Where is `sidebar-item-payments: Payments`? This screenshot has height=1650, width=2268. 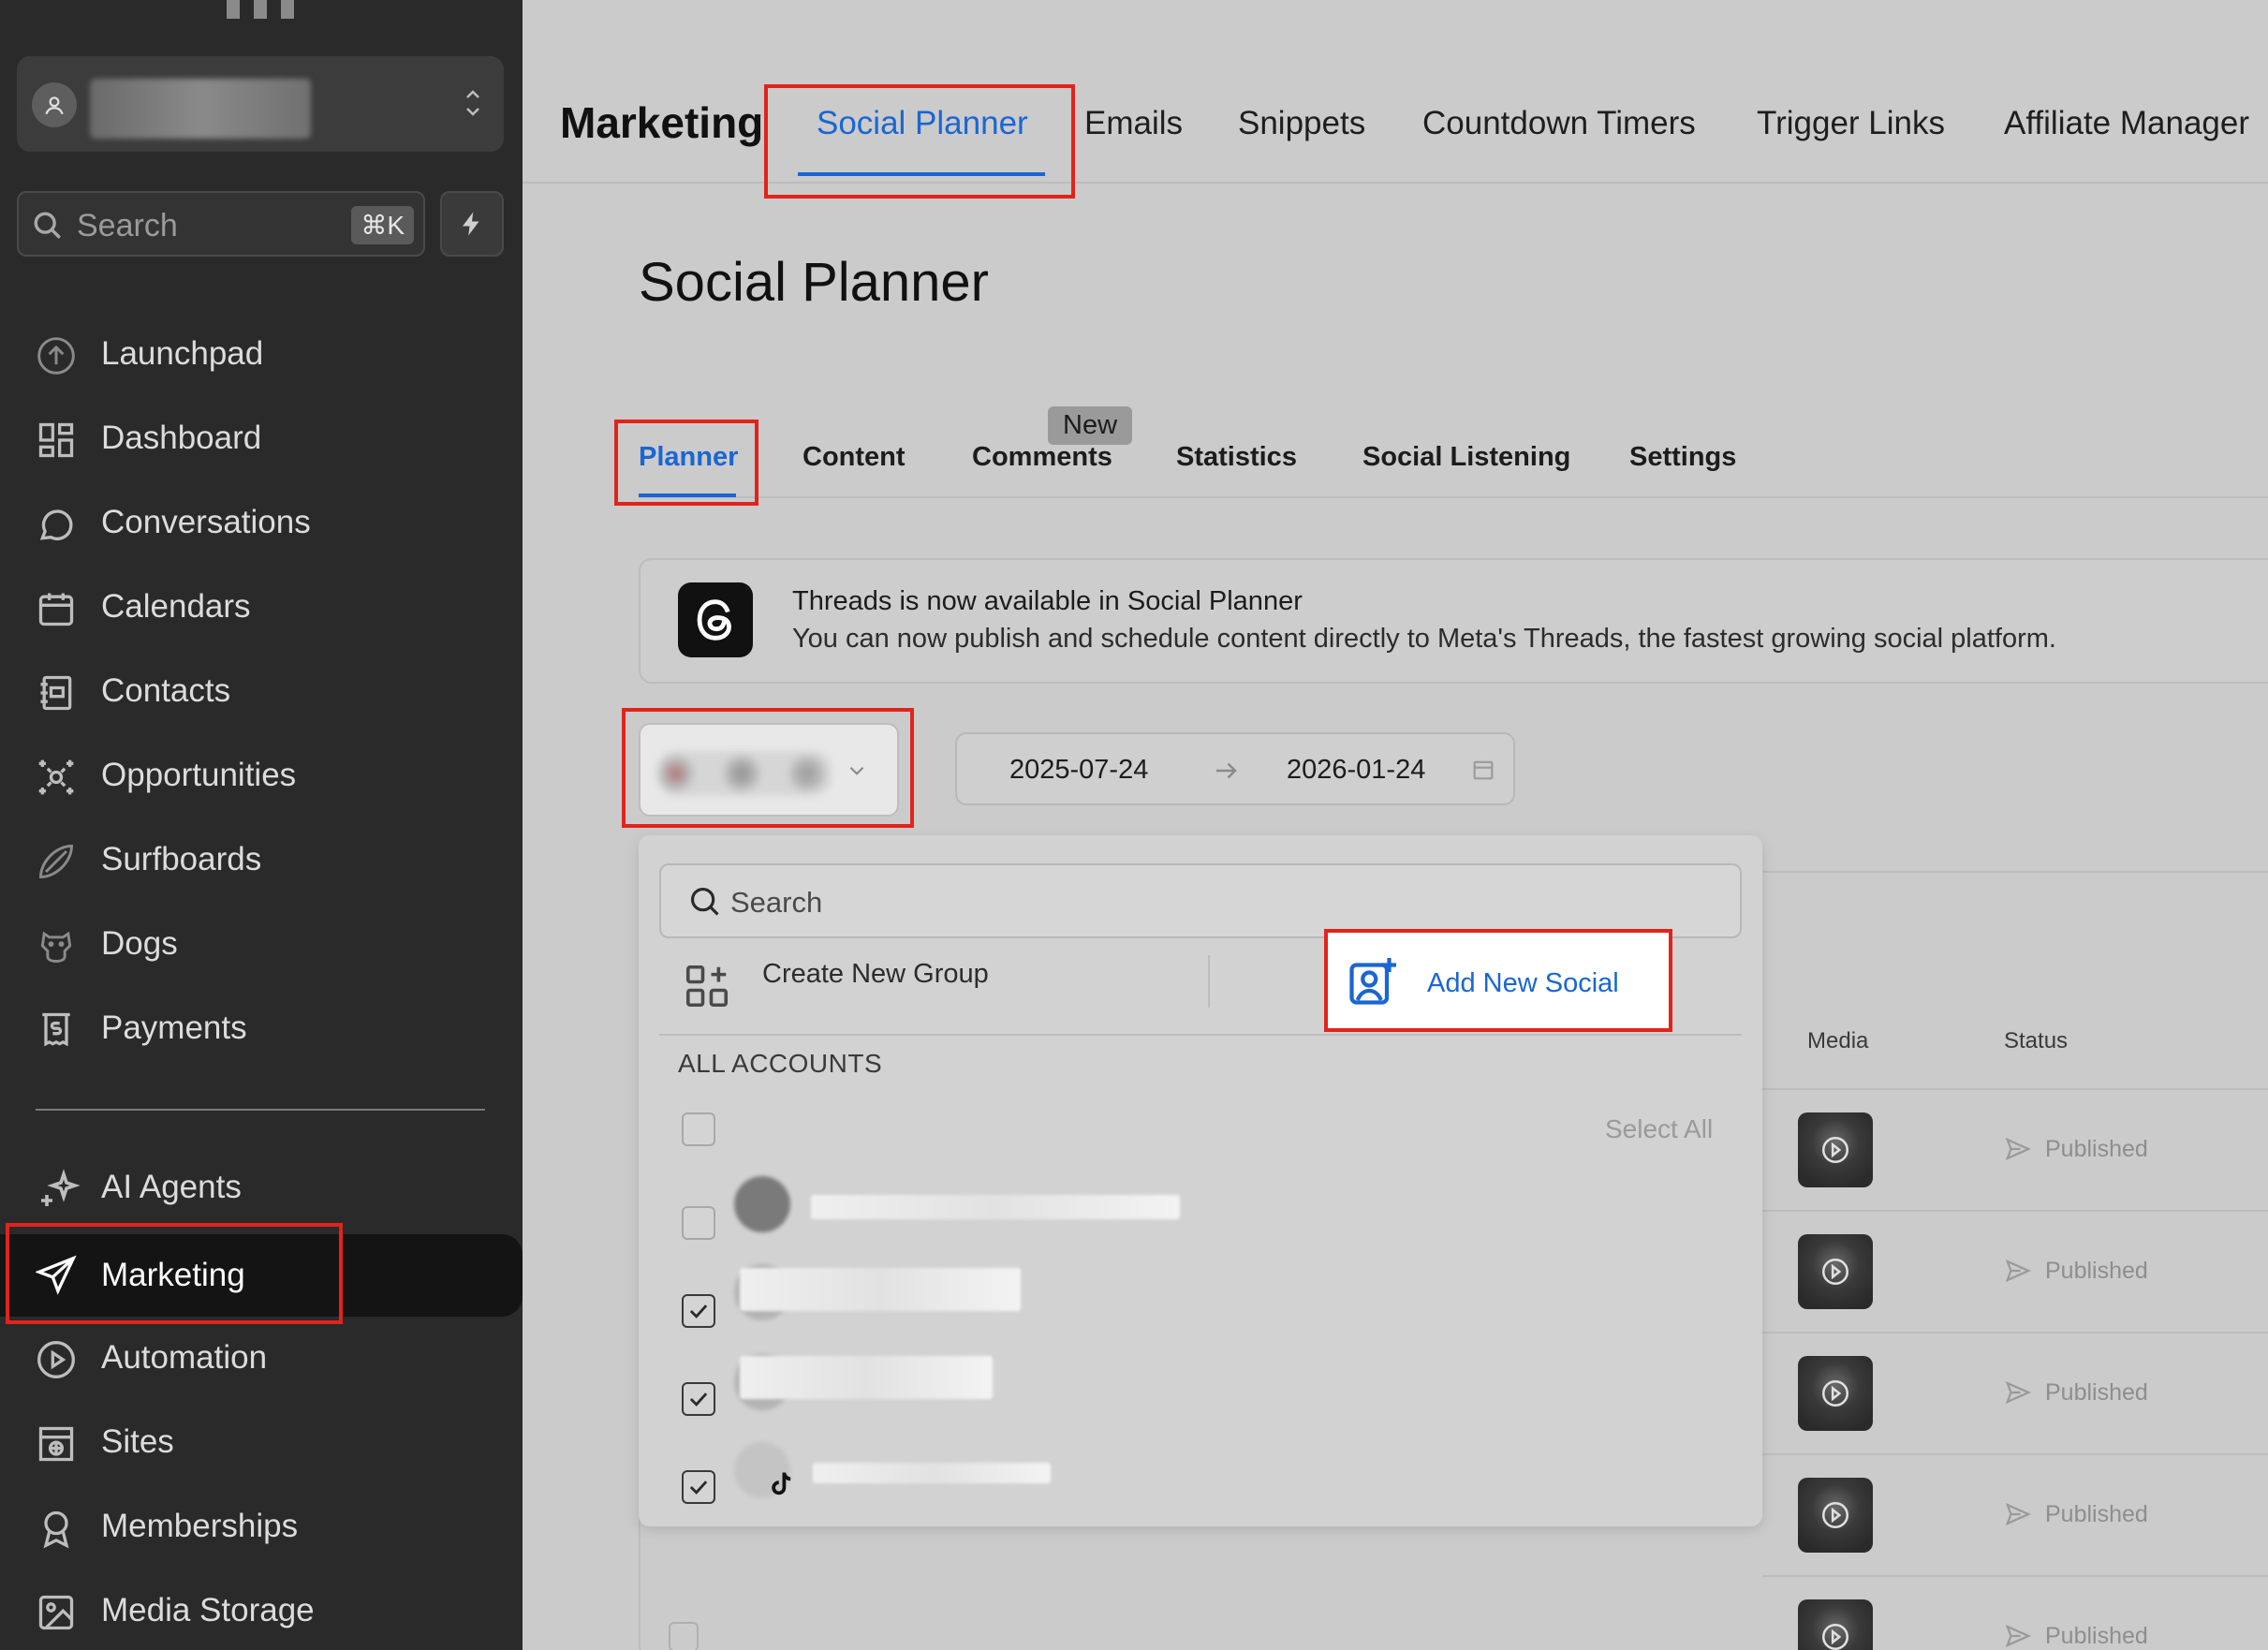
sidebar-item-payments: Payments is located at coordinates (261, 1029).